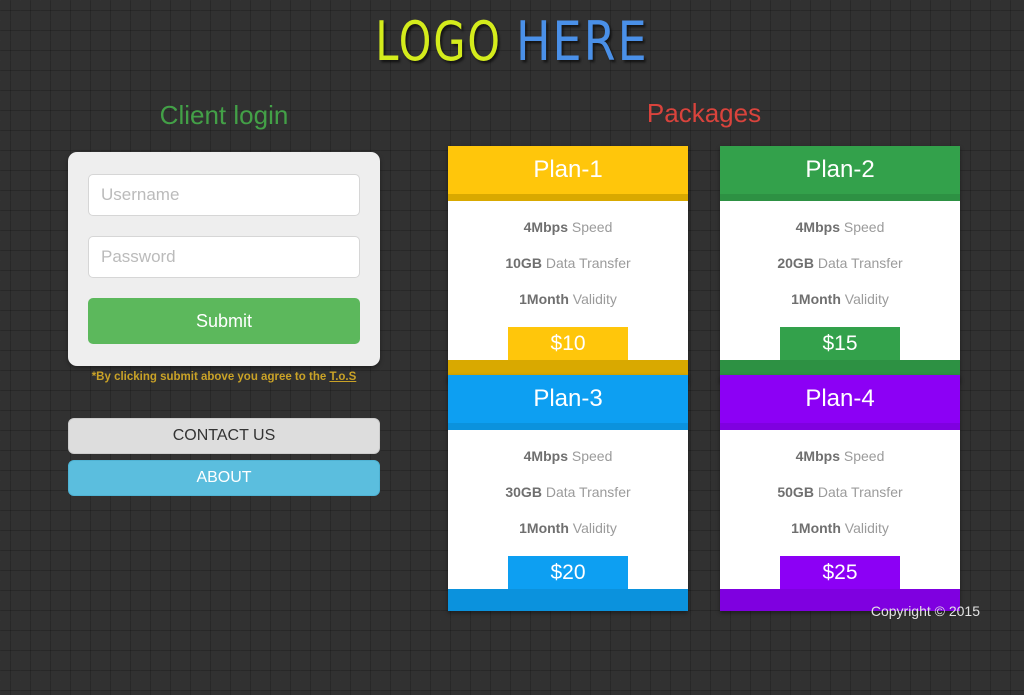  I want to click on plan-price-row: $20, so click(568, 572).